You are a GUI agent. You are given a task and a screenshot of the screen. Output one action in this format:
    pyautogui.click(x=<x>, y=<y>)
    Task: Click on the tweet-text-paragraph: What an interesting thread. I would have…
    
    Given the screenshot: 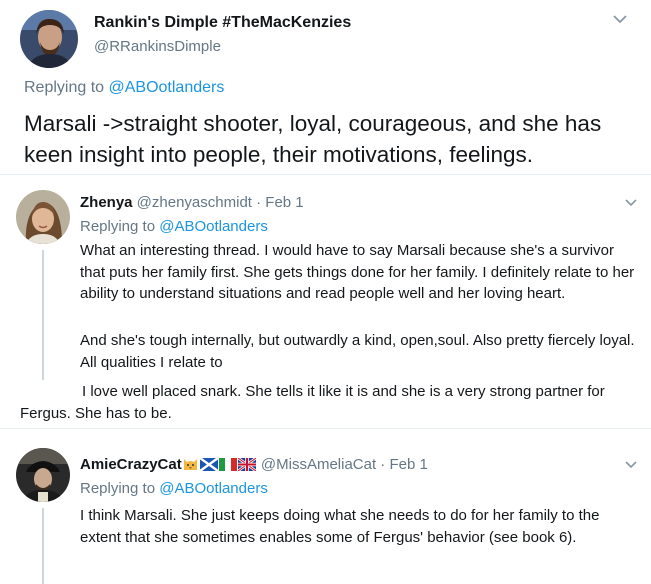 What is the action you would take?
    pyautogui.click(x=357, y=272)
    